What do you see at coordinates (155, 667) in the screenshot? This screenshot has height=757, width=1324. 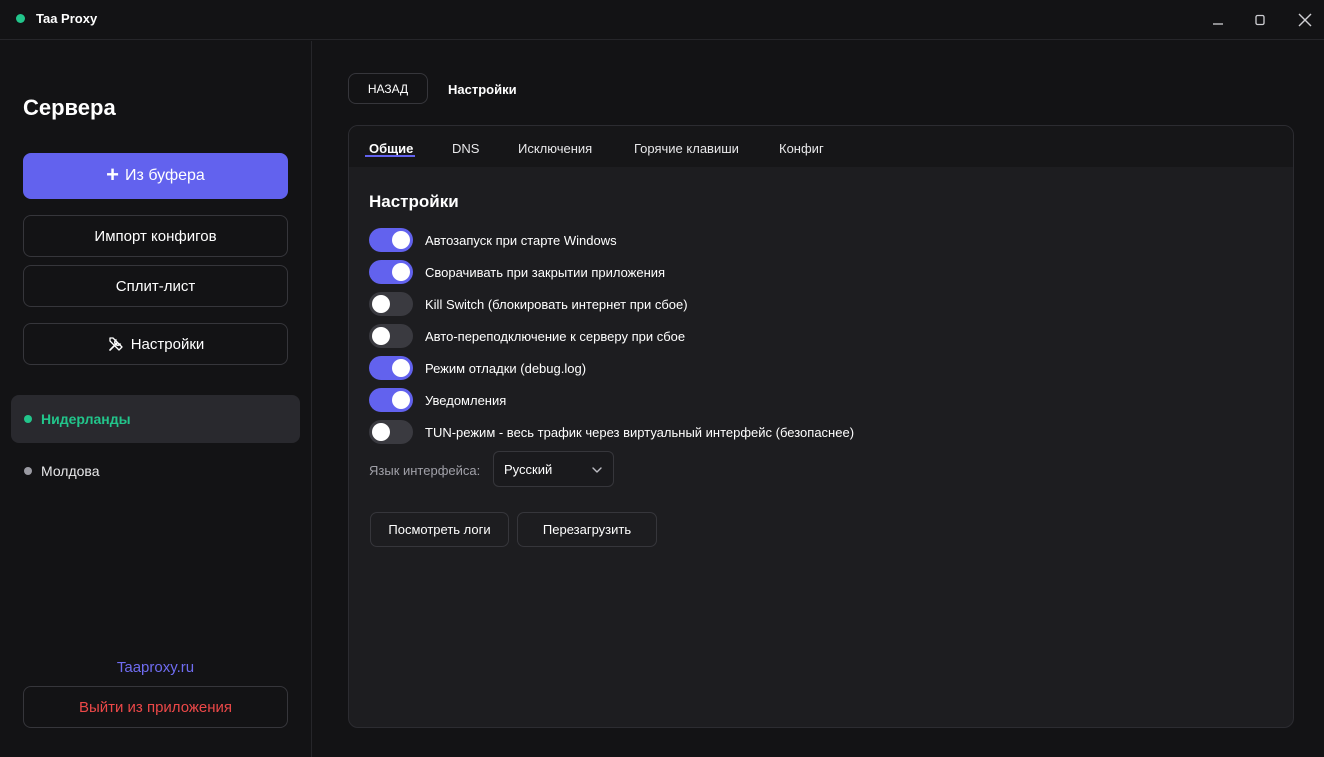 I see `site-link: Taaproxy.ru` at bounding box center [155, 667].